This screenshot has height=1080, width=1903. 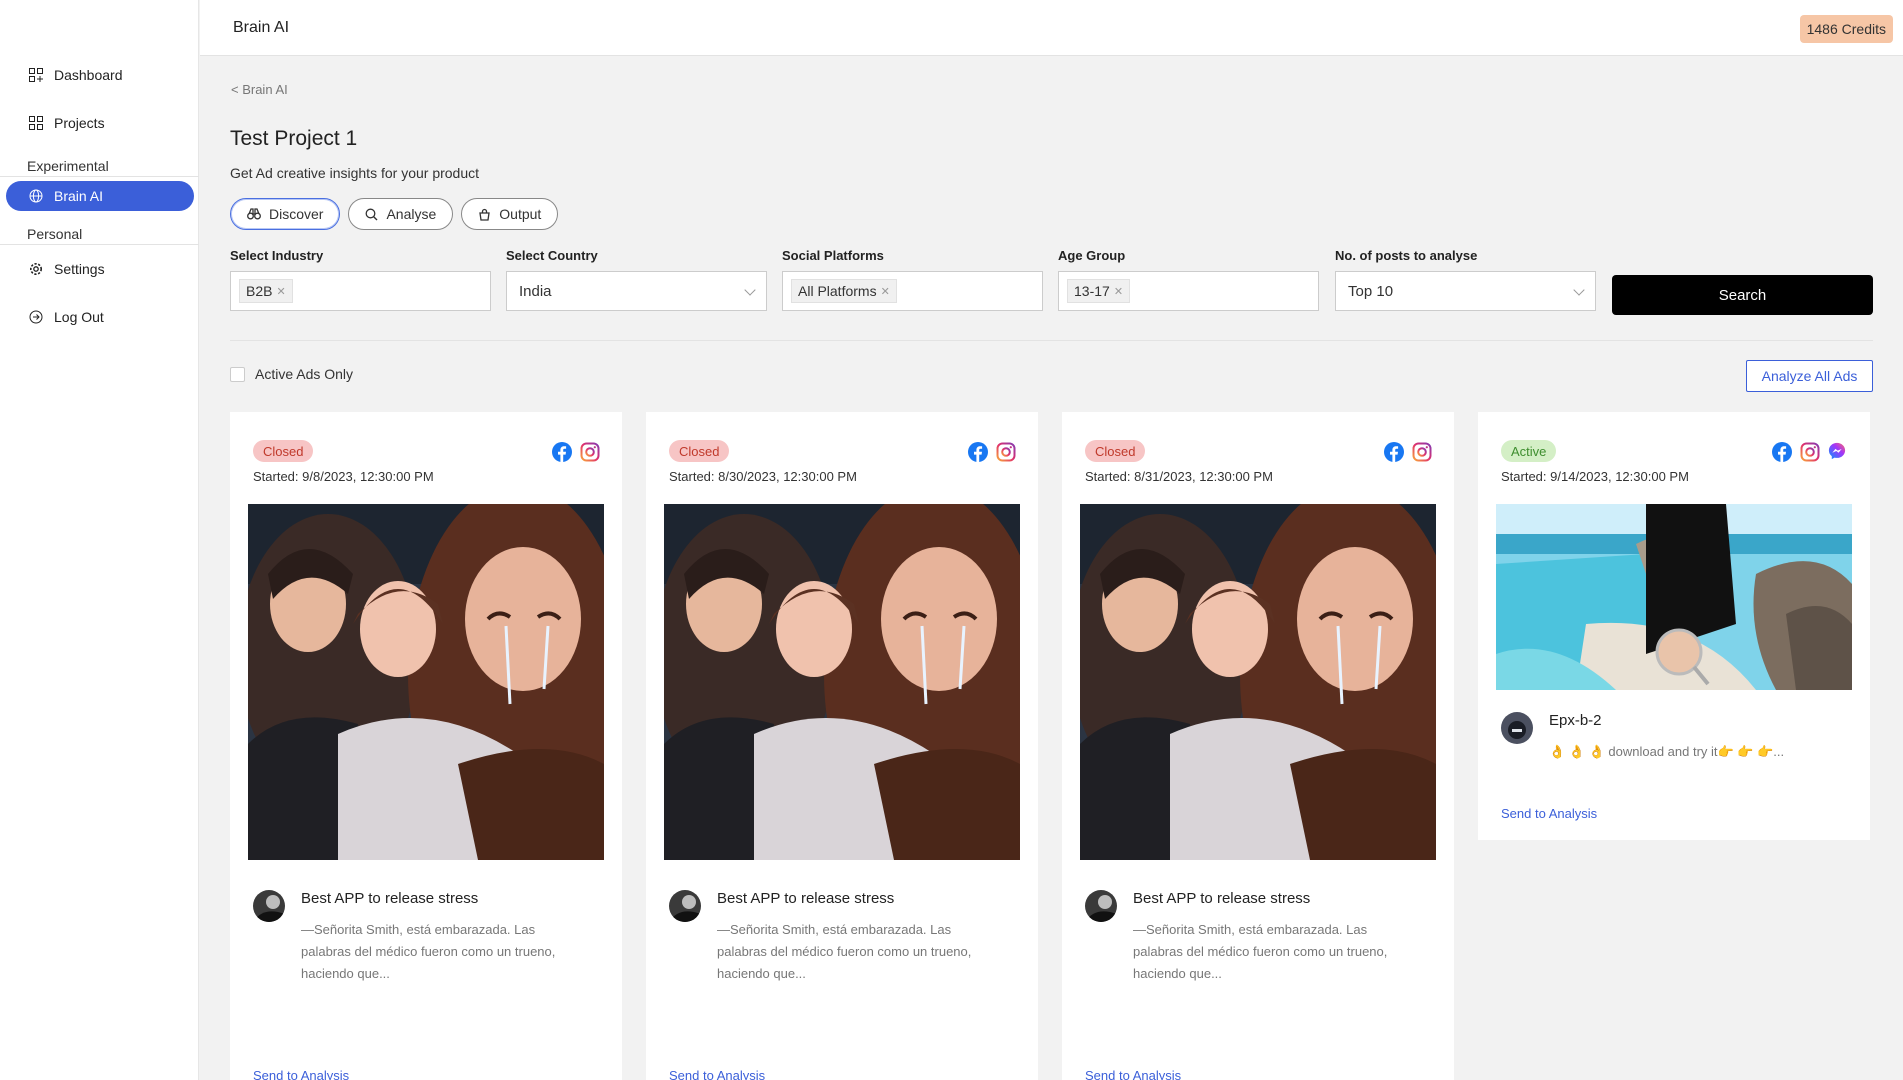 I want to click on country-select: India, so click(x=636, y=291).